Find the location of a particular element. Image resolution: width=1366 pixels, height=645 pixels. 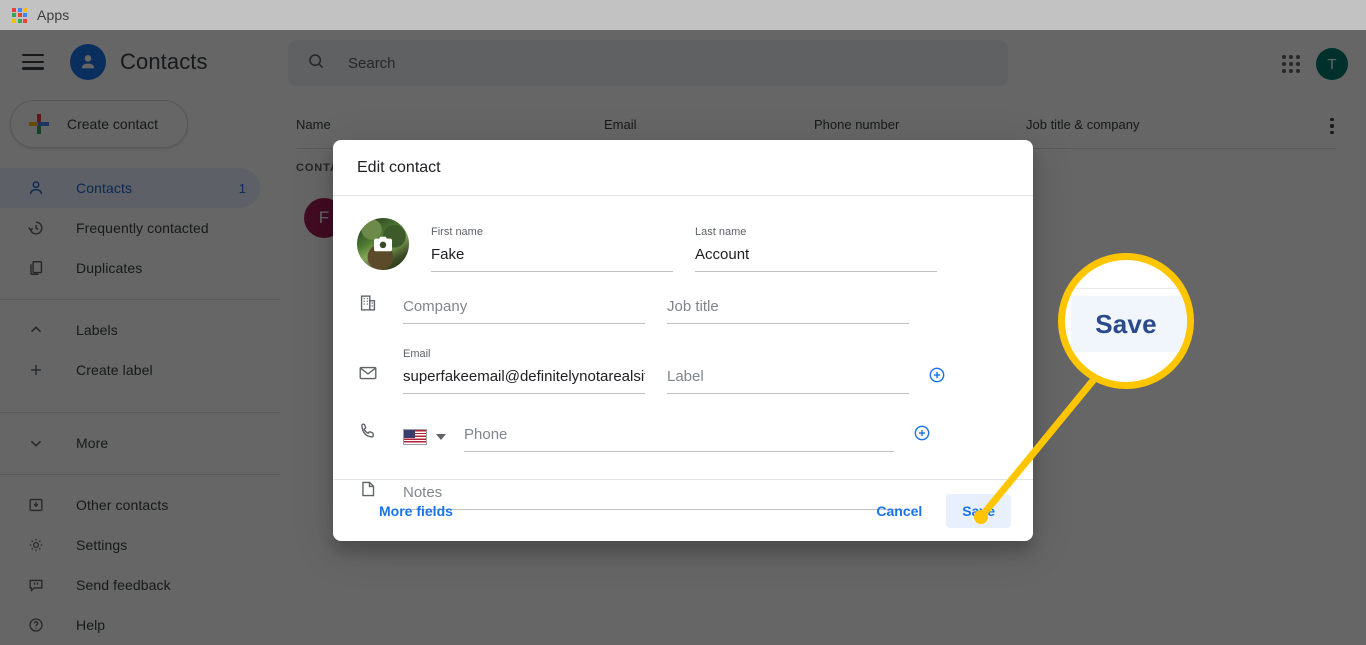

company-field: Company is located at coordinates (524, 311).